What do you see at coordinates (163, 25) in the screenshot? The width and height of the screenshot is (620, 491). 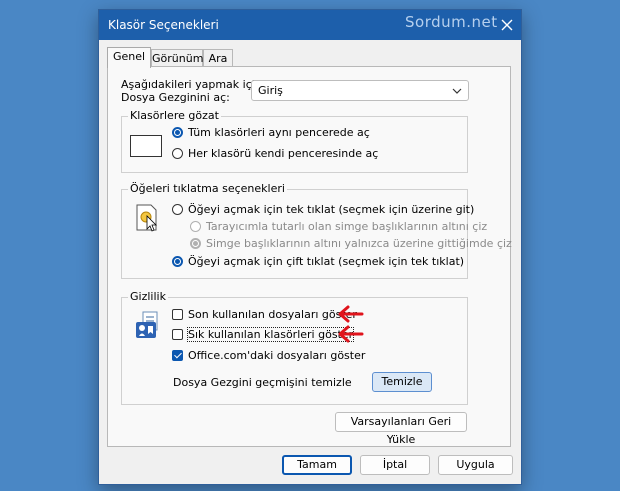 I see `window-title: Klasör Seçenekleri` at bounding box center [163, 25].